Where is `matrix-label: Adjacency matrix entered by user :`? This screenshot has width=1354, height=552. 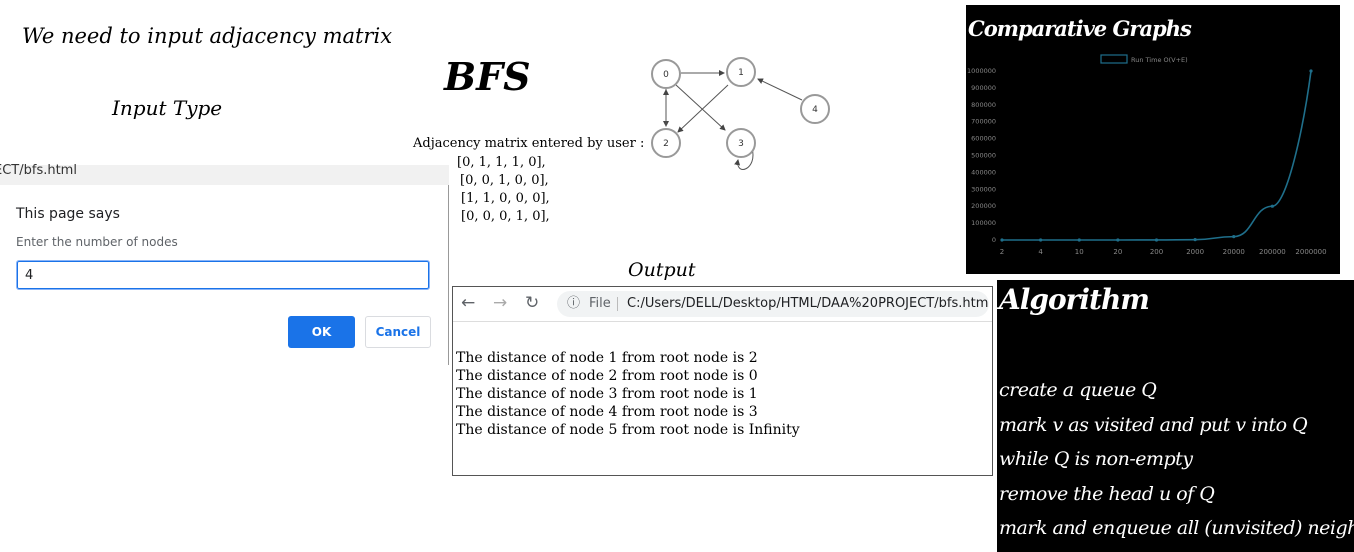
matrix-label: Adjacency matrix entered by user : is located at coordinates (529, 143).